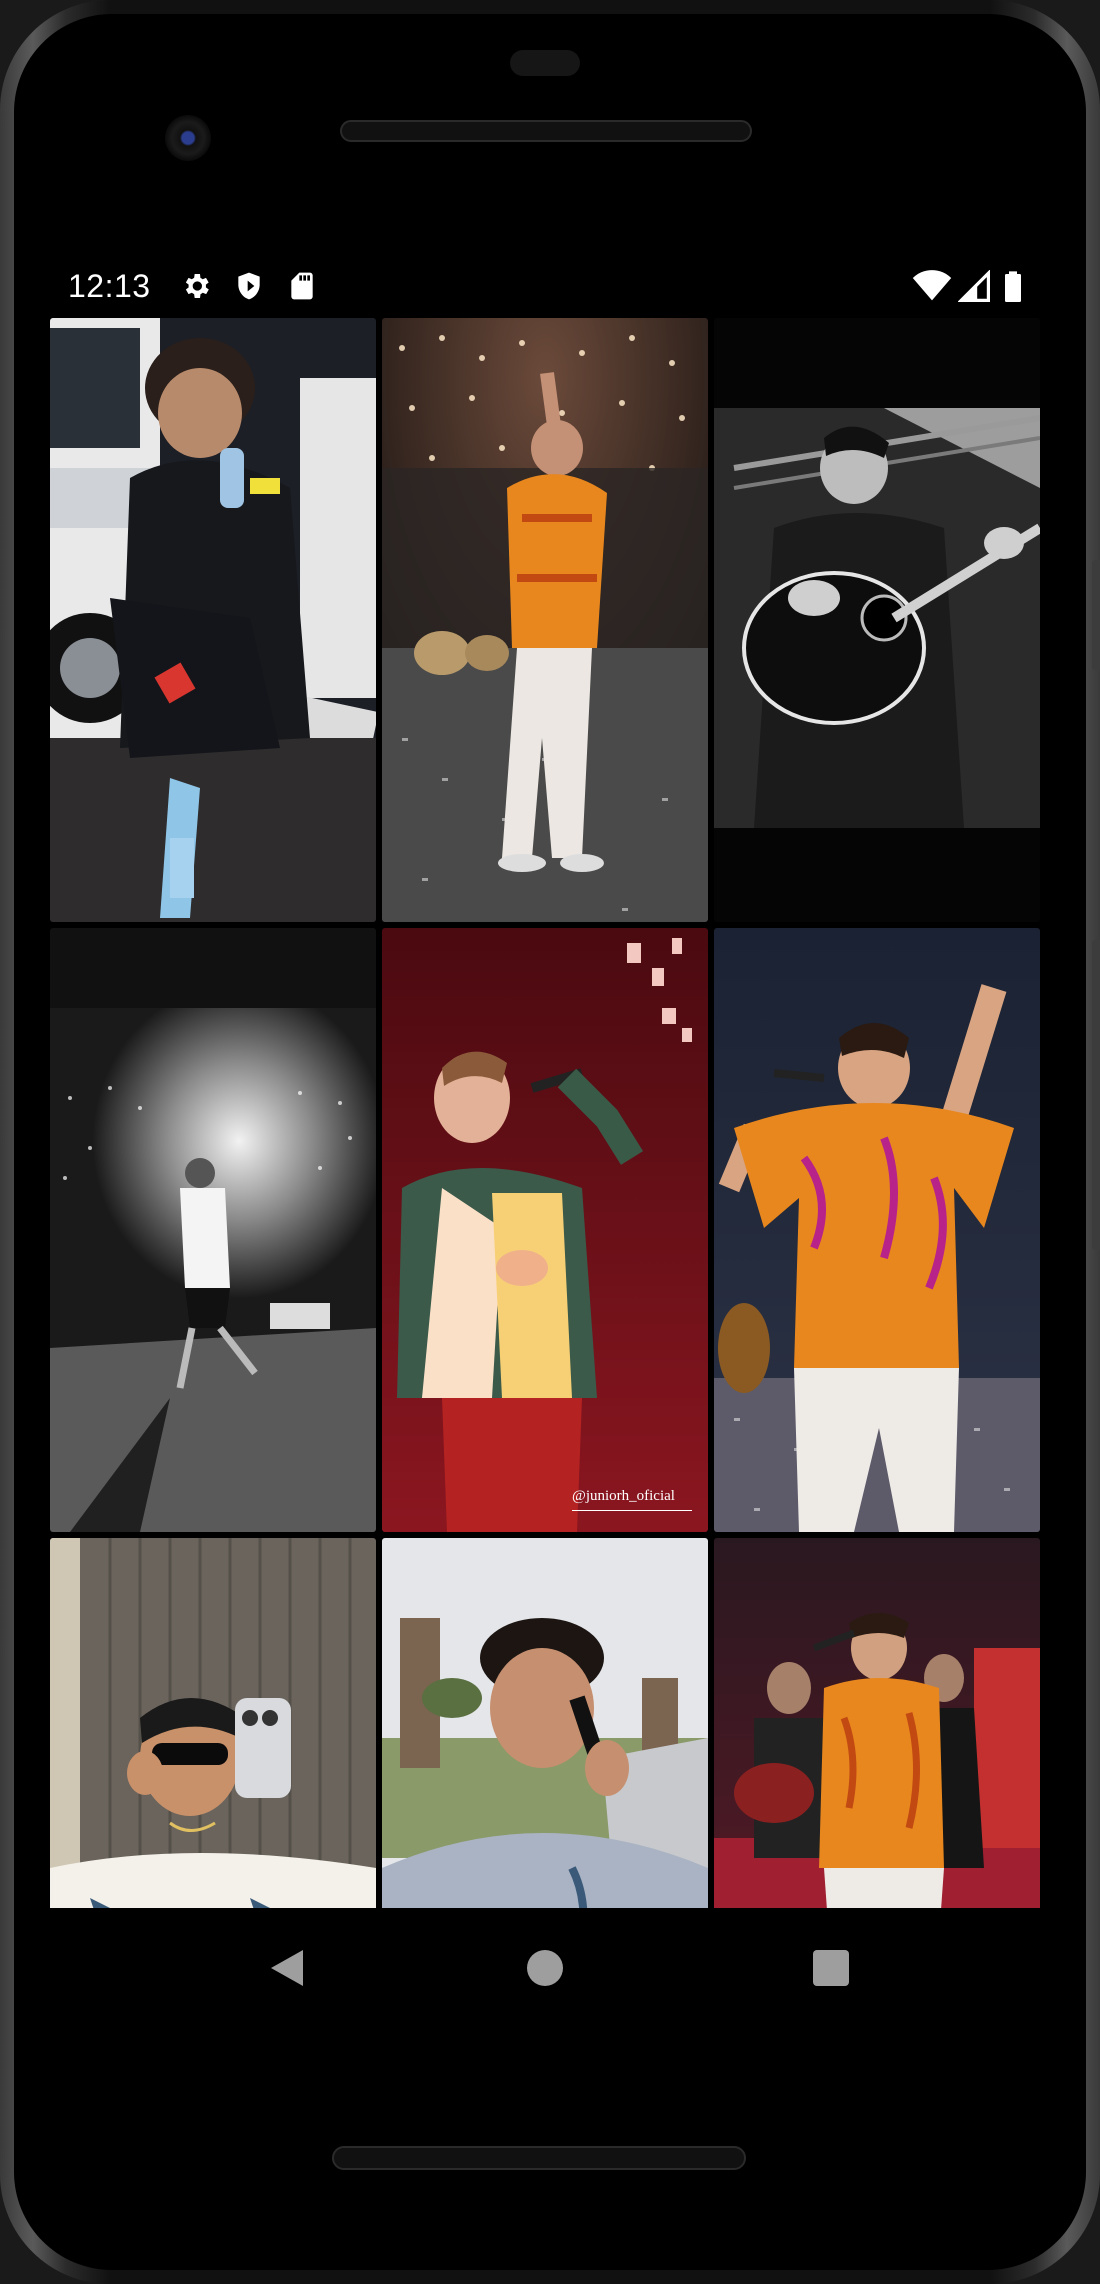  Describe the element at coordinates (302, 286) in the screenshot. I see `sd-card-icon` at that location.